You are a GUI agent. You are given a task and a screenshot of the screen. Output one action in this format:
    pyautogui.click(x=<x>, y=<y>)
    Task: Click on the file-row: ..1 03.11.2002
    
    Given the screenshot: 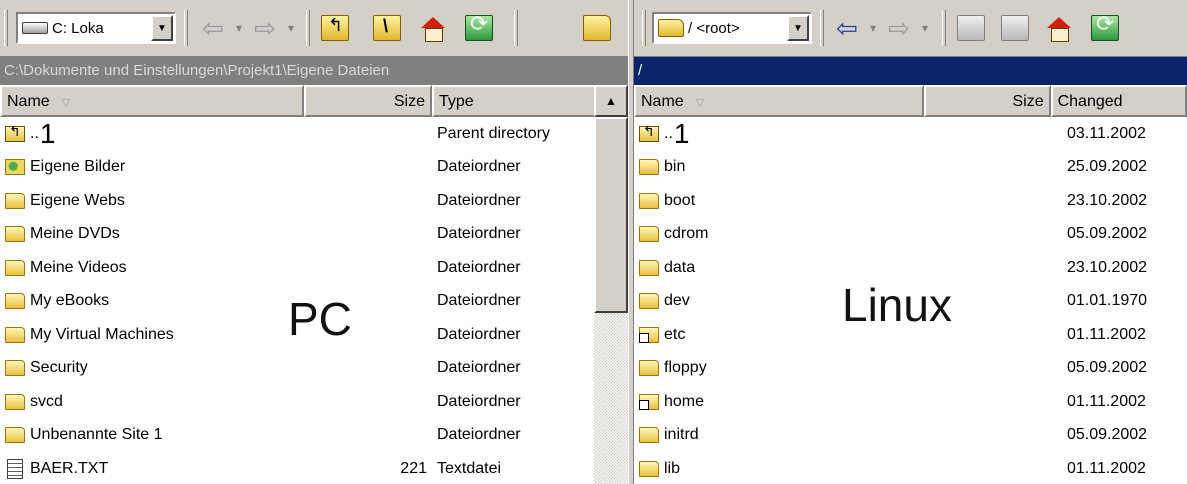 What is the action you would take?
    pyautogui.click(x=910, y=134)
    